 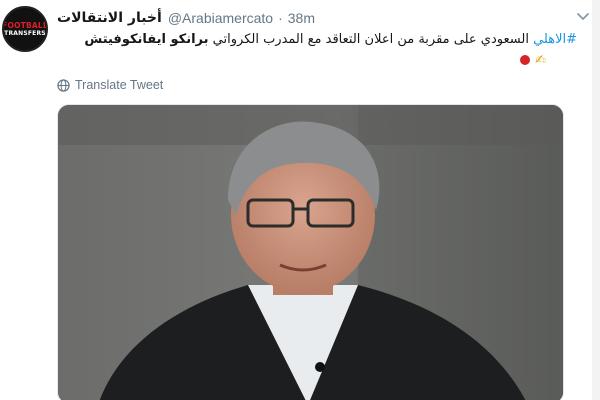 What do you see at coordinates (25, 25) in the screenshot?
I see `avatar-text-top: FOOTBALL` at bounding box center [25, 25].